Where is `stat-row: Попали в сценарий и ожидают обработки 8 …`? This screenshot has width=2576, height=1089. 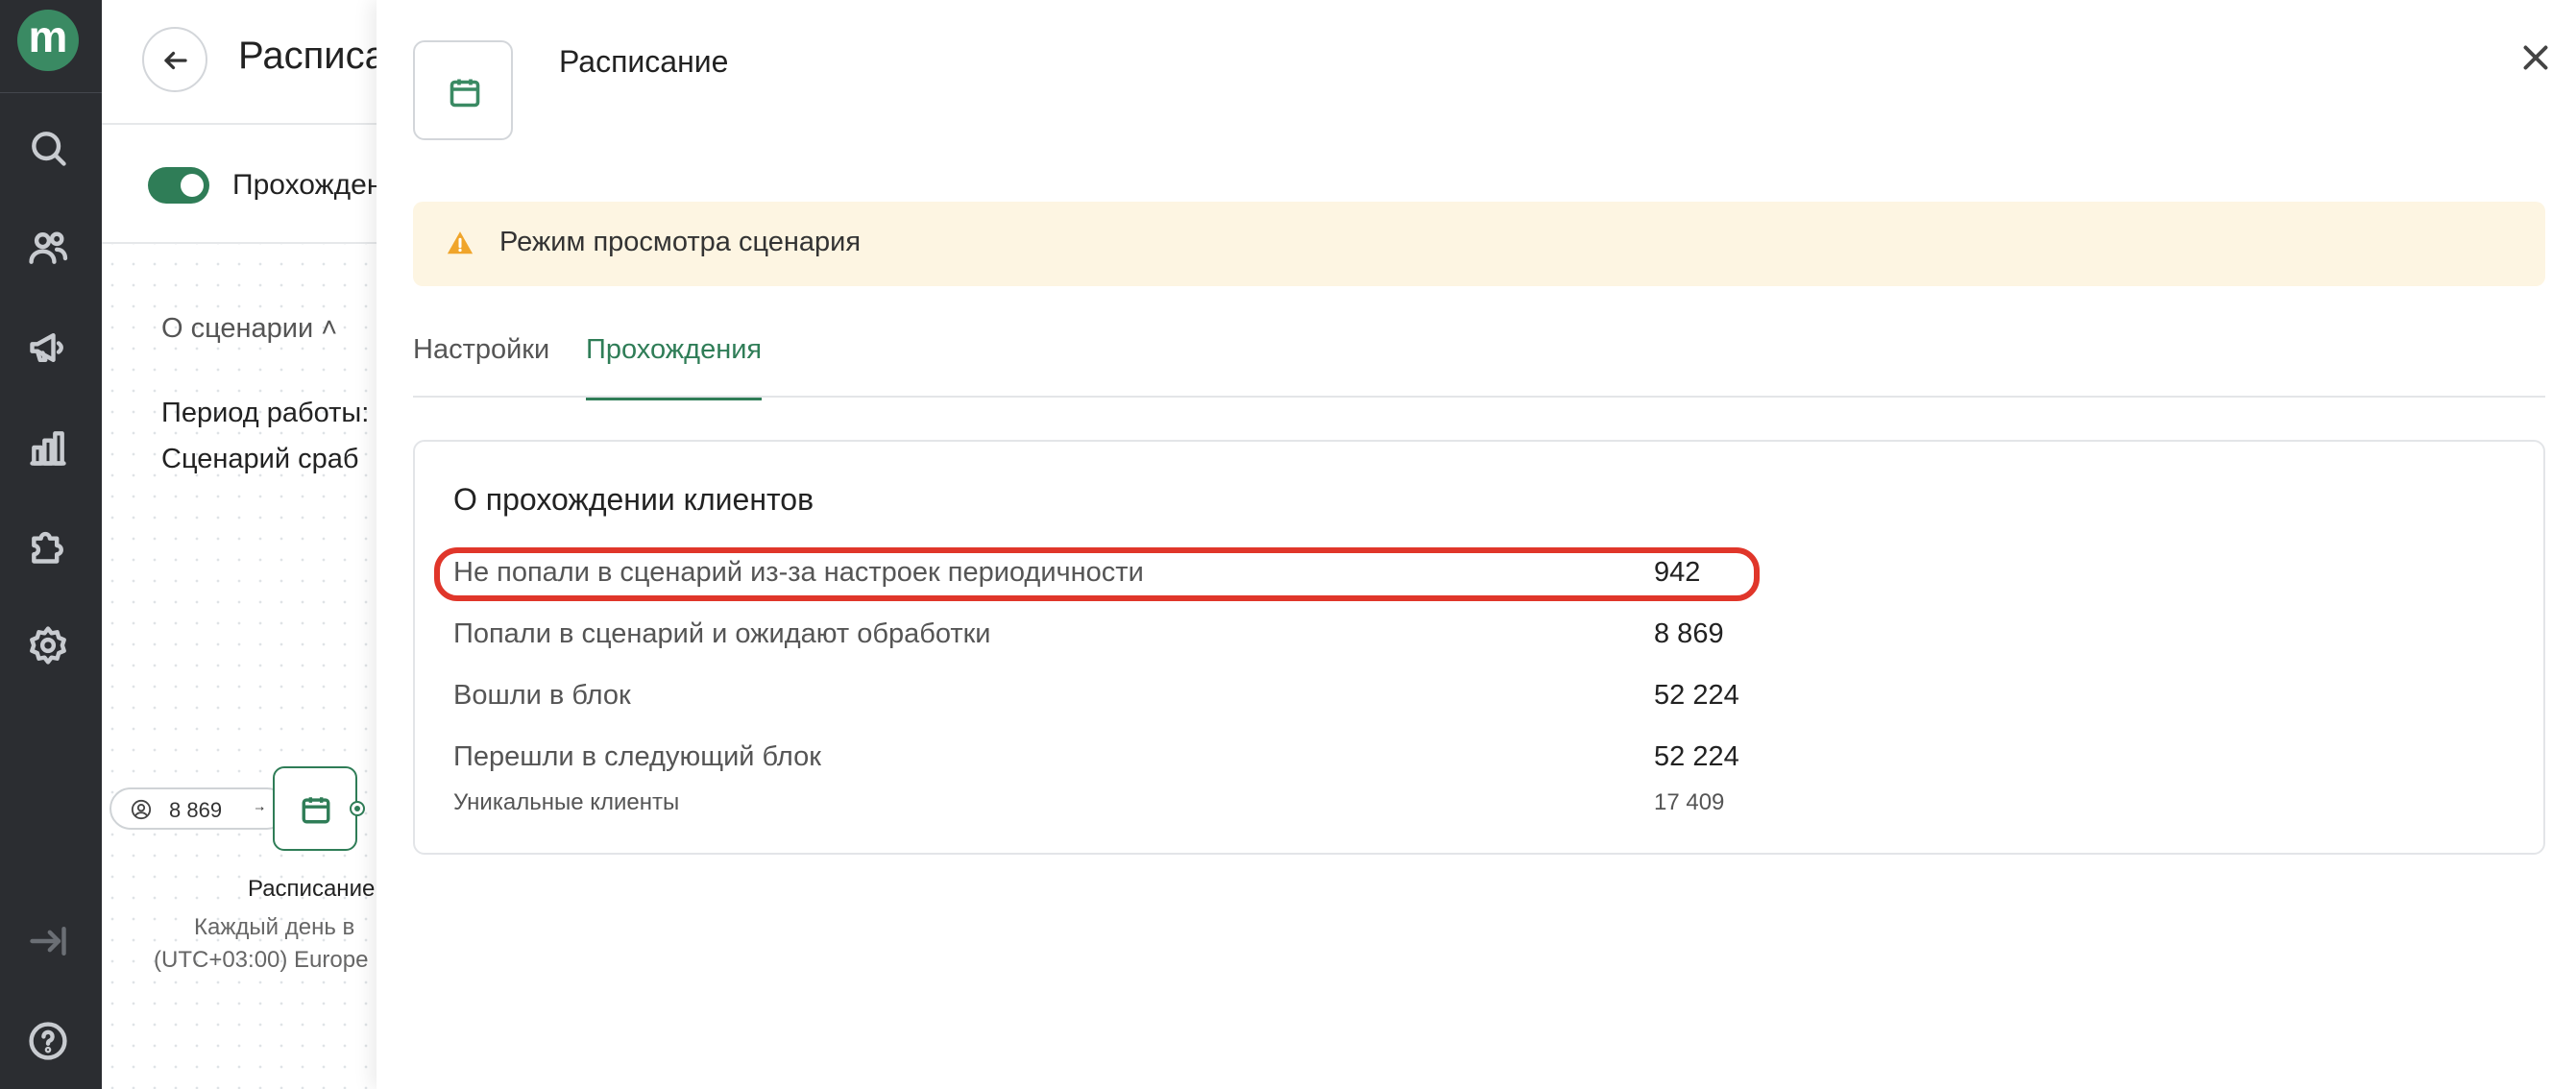
stat-row: Попали в сценарий и ожидают обработки 8 … is located at coordinates (1088, 638).